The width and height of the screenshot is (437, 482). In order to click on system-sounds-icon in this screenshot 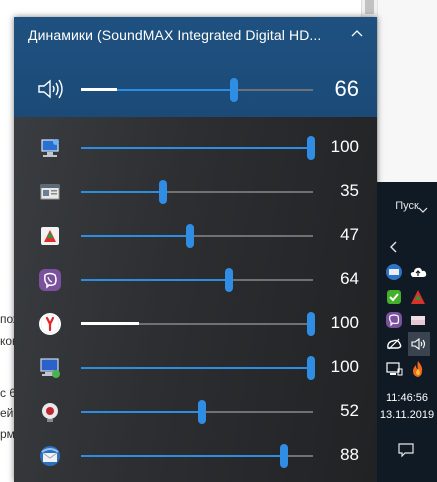, I will do `click(50, 368)`.